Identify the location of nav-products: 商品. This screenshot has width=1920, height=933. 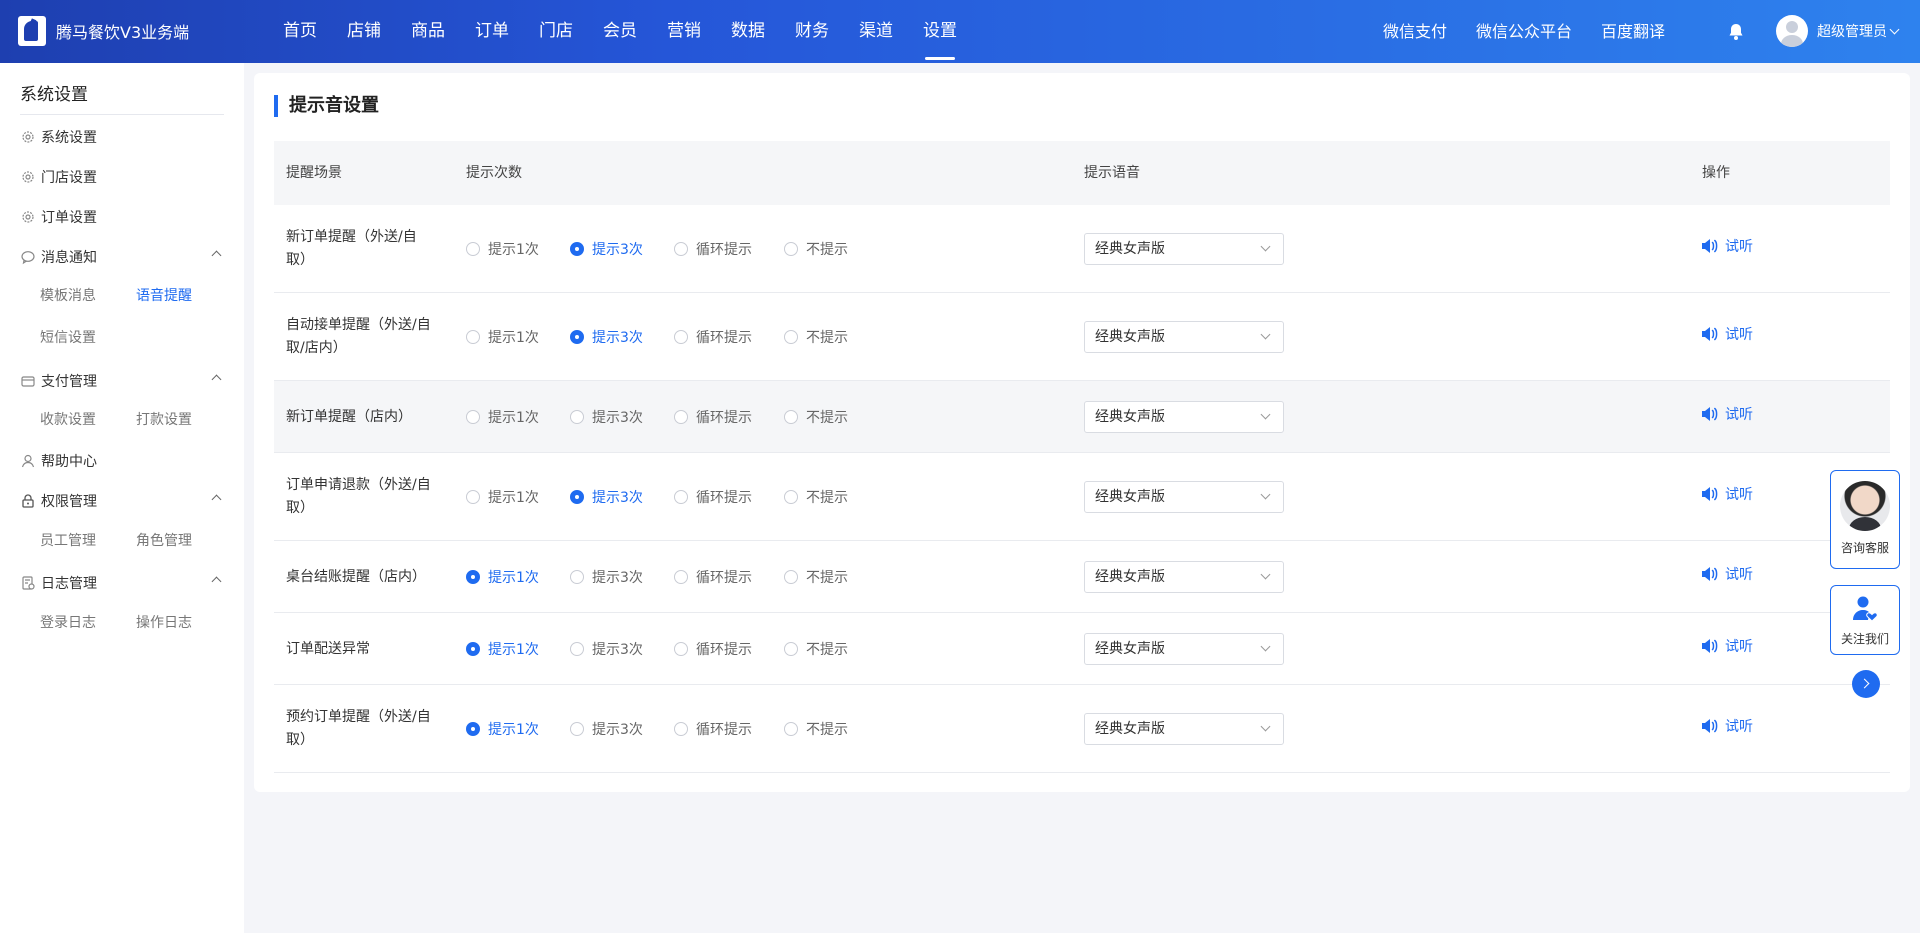
(428, 31).